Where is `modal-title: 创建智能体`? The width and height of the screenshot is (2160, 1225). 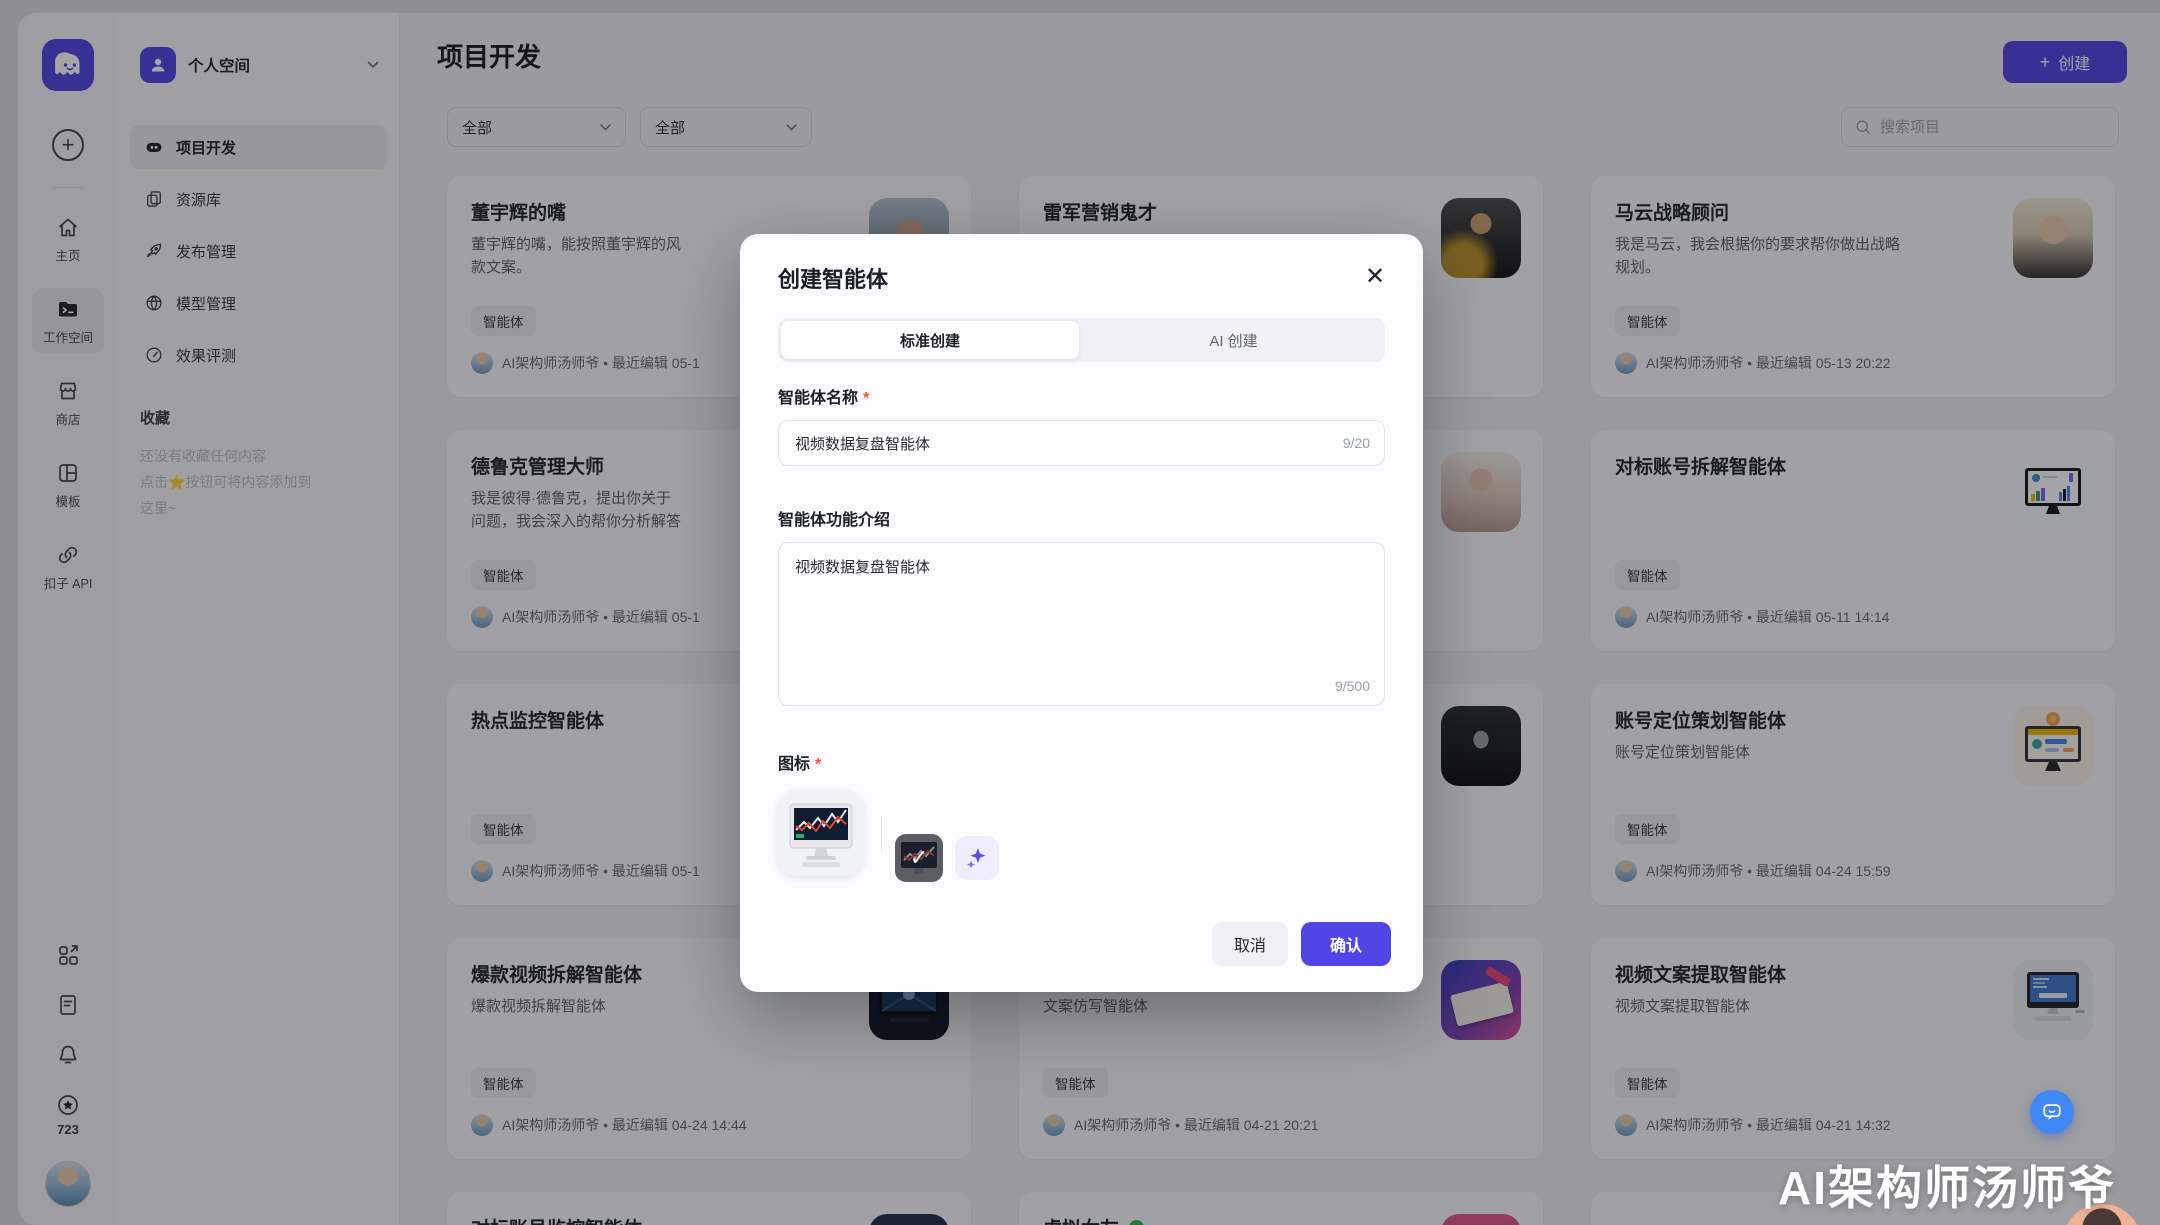
modal-title: 创建智能体 is located at coordinates (833, 279).